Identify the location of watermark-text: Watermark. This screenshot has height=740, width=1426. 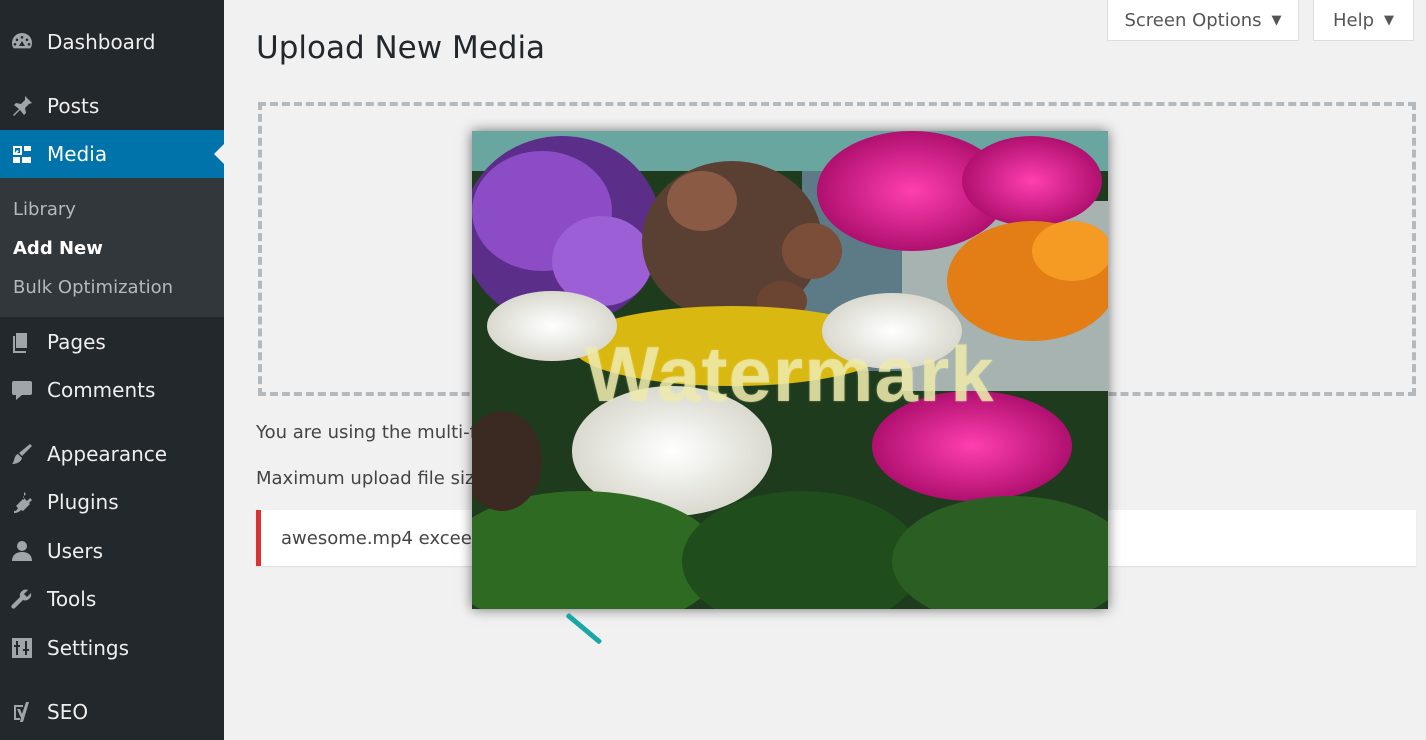
(790, 374).